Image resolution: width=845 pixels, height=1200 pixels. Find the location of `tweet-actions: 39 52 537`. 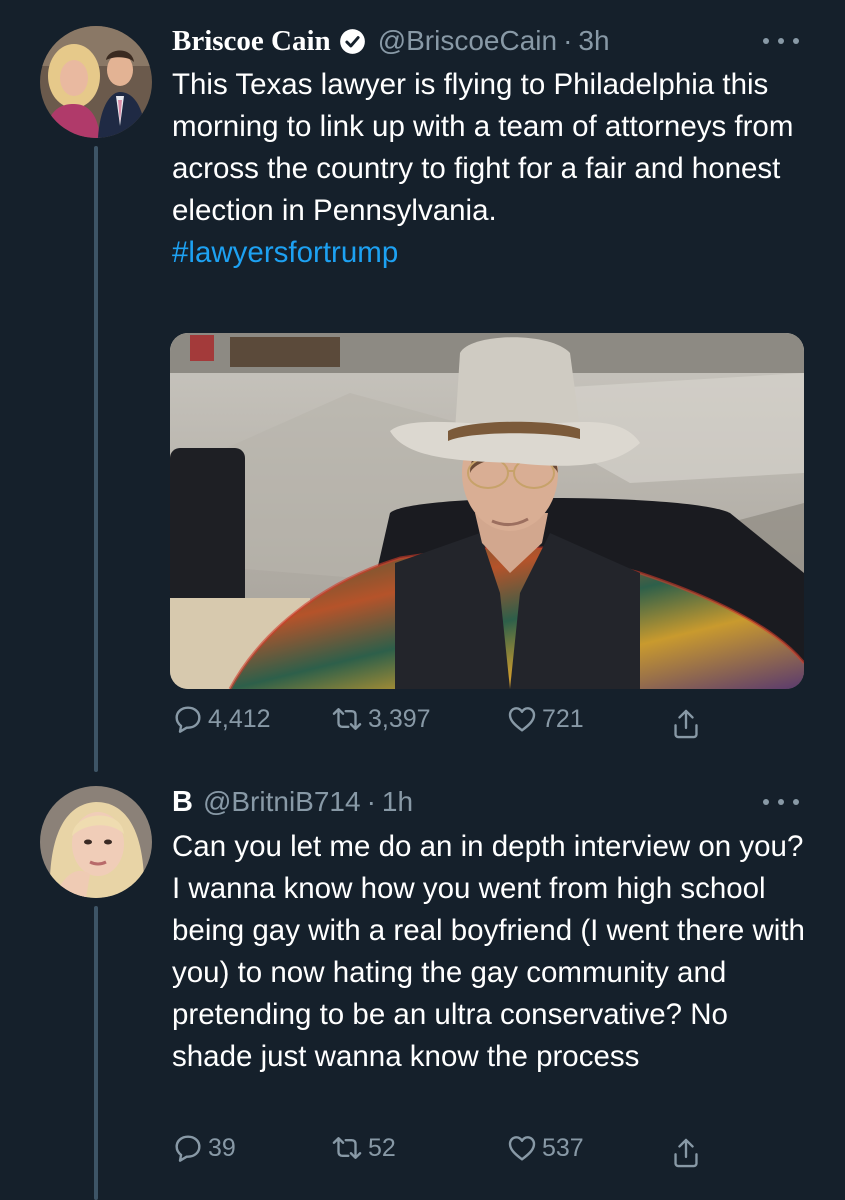

tweet-actions: 39 52 537 is located at coordinates (450, 1152).